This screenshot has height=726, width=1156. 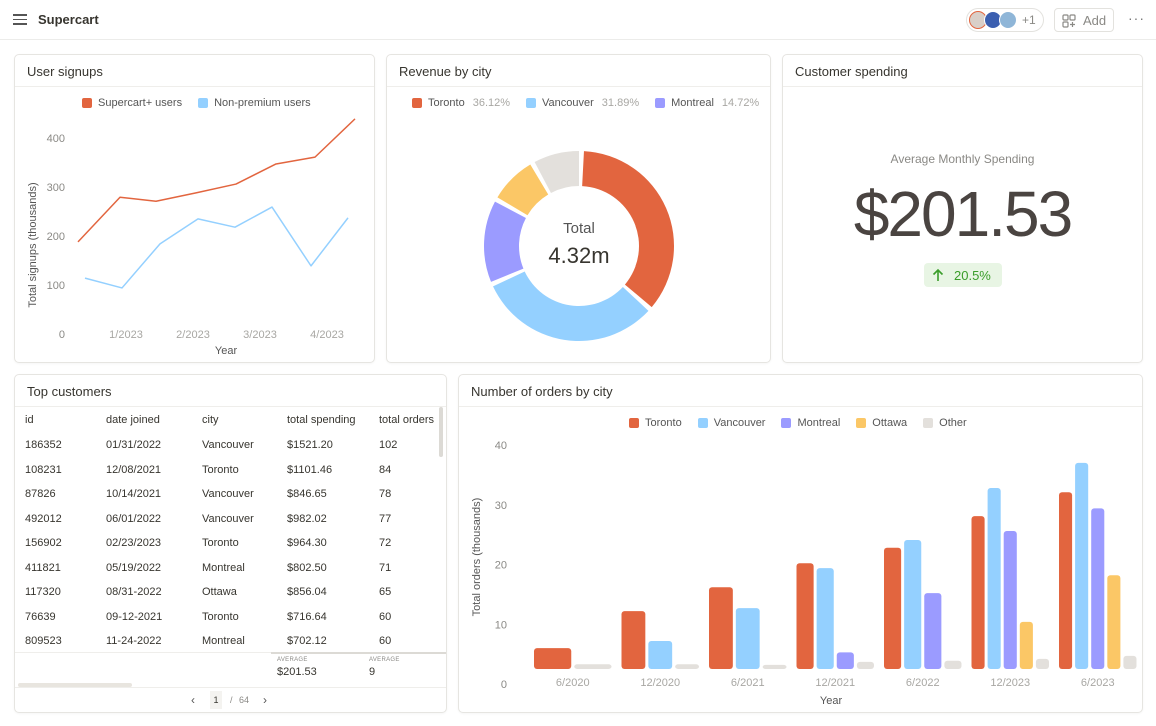 I want to click on column-header: total orders, so click(x=404, y=420).